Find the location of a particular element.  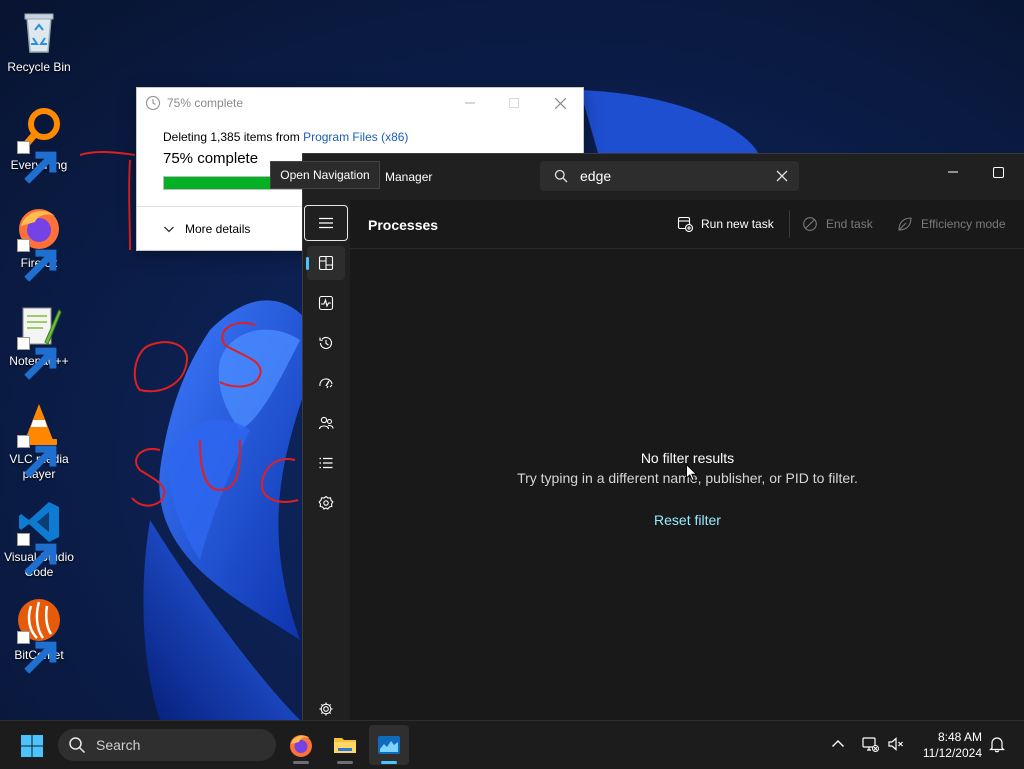

close-button is located at coordinates (560, 103).